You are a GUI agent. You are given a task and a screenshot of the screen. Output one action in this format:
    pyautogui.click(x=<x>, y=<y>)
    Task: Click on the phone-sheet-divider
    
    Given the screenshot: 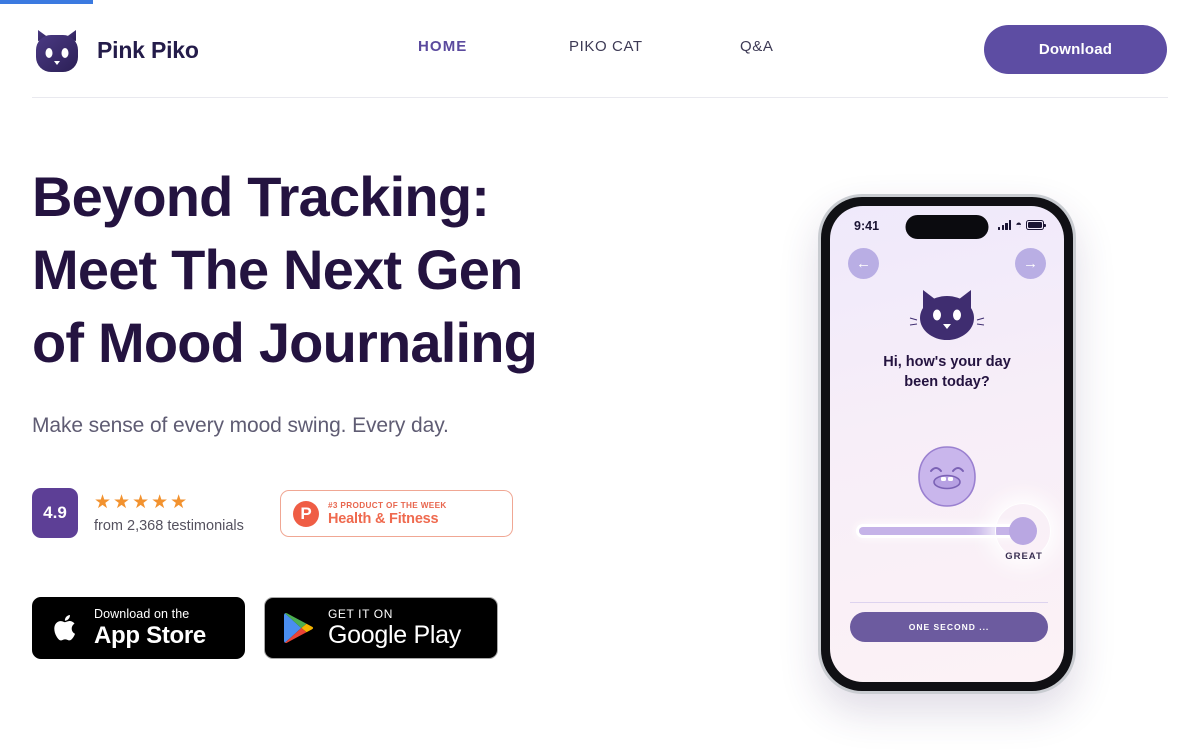 What is the action you would take?
    pyautogui.click(x=949, y=602)
    